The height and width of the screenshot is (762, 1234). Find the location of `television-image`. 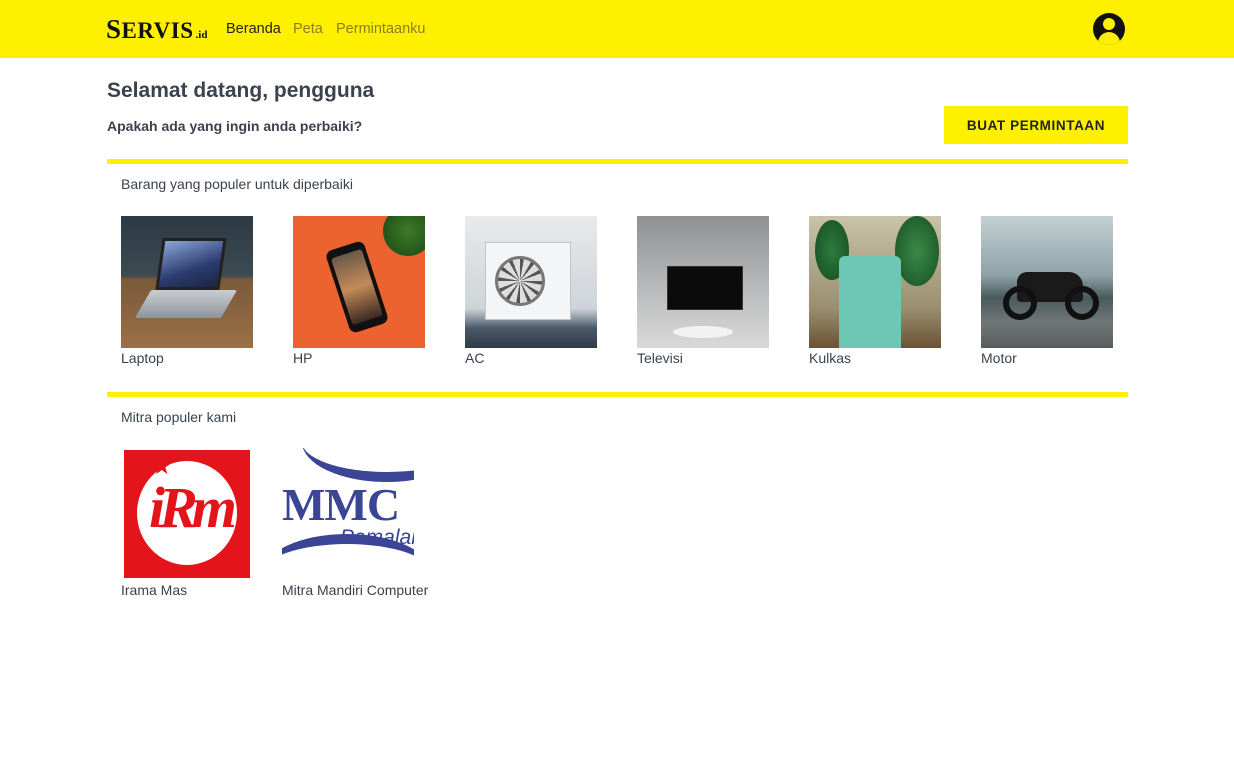

television-image is located at coordinates (703, 282).